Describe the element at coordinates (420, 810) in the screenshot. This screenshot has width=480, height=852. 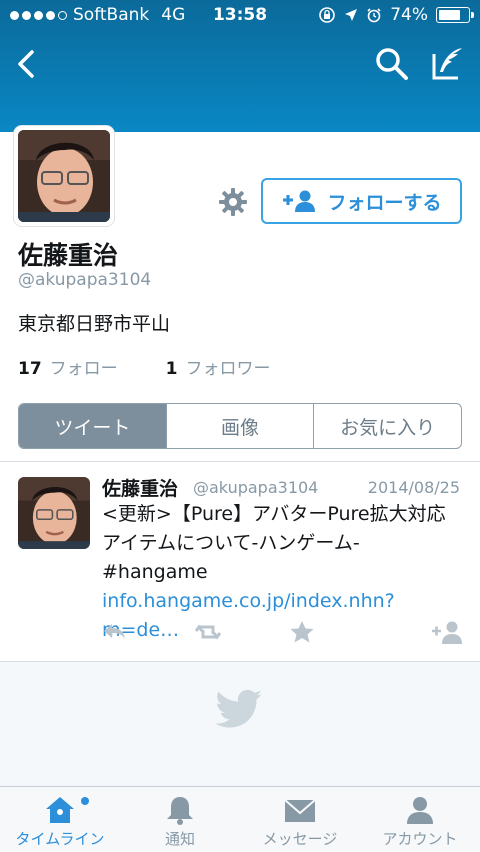
I see `person-icon` at that location.